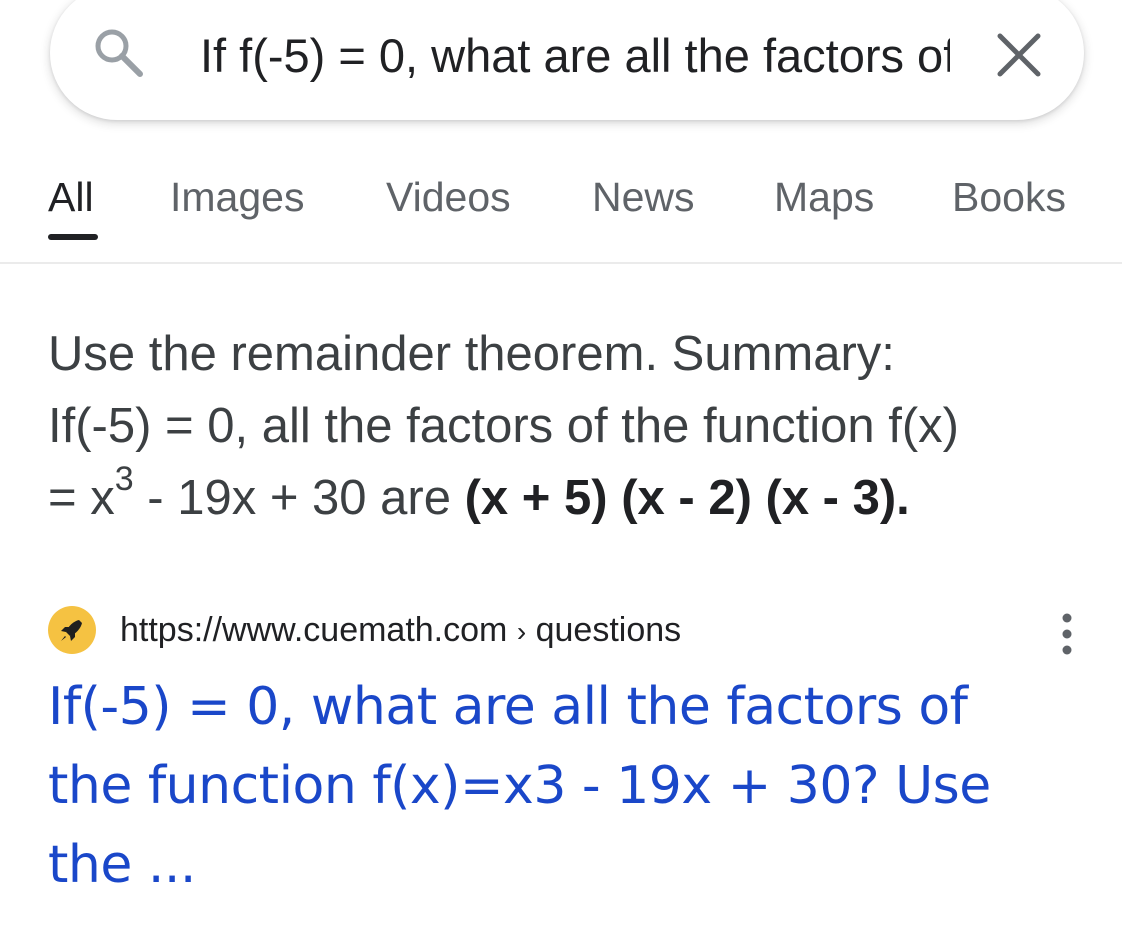  I want to click on tab-videos: Videos, so click(448, 197).